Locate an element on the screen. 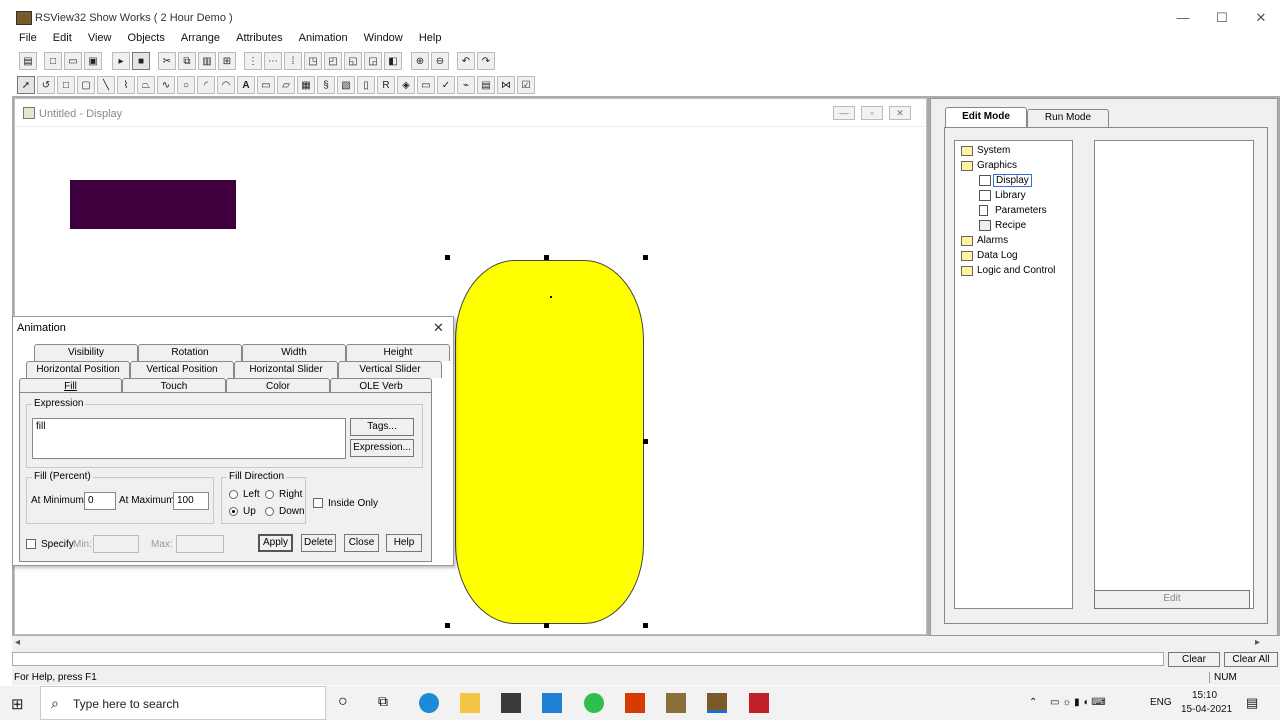 The height and width of the screenshot is (720, 1280). new-icon: □ is located at coordinates (53, 61).